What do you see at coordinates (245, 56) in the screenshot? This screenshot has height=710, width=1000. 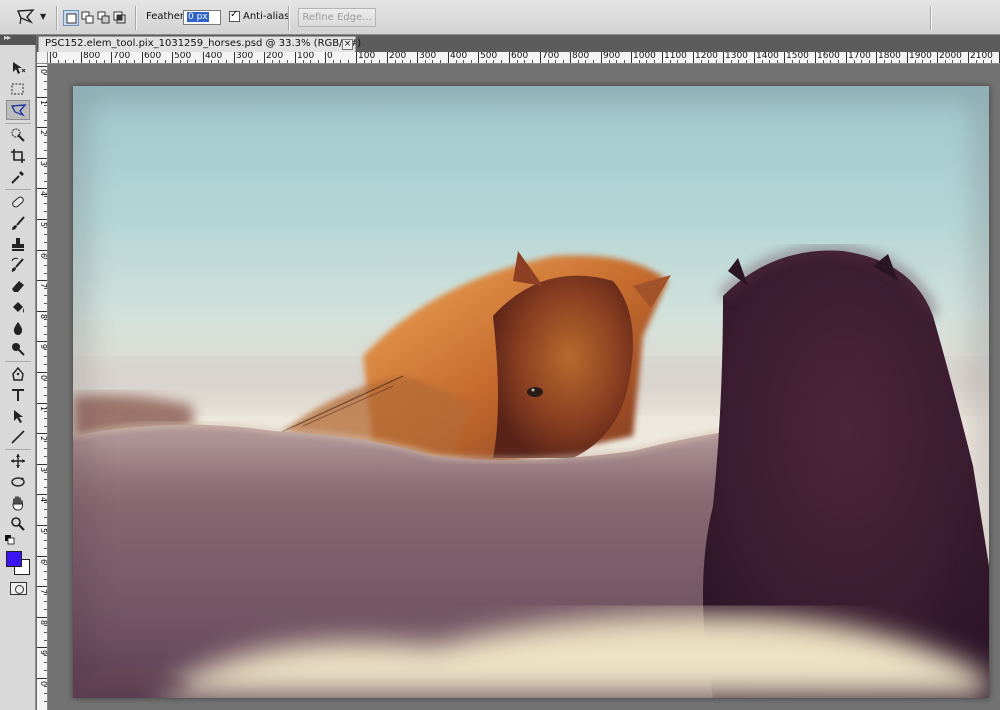 I see `ruler-label: 300` at bounding box center [245, 56].